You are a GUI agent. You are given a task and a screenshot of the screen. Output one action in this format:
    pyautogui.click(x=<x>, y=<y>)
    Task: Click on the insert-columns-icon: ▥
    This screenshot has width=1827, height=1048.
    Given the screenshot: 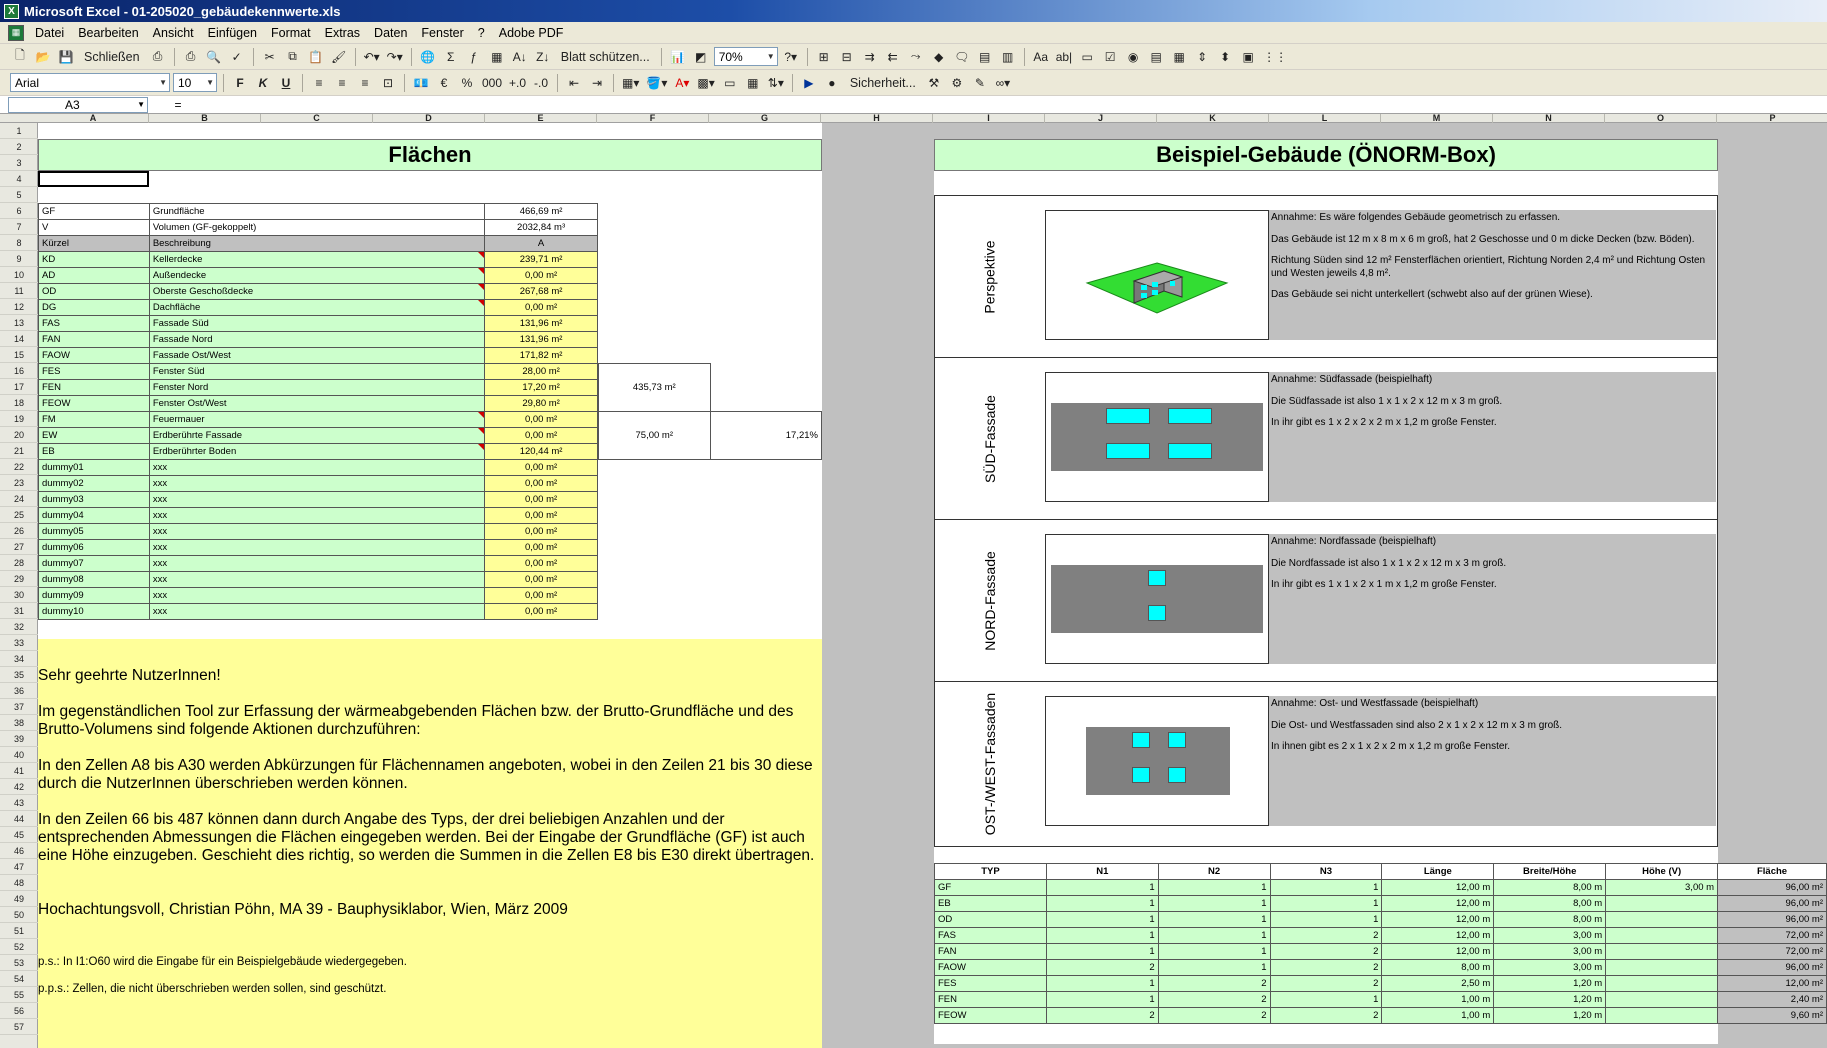 What is the action you would take?
    pyautogui.click(x=1008, y=57)
    